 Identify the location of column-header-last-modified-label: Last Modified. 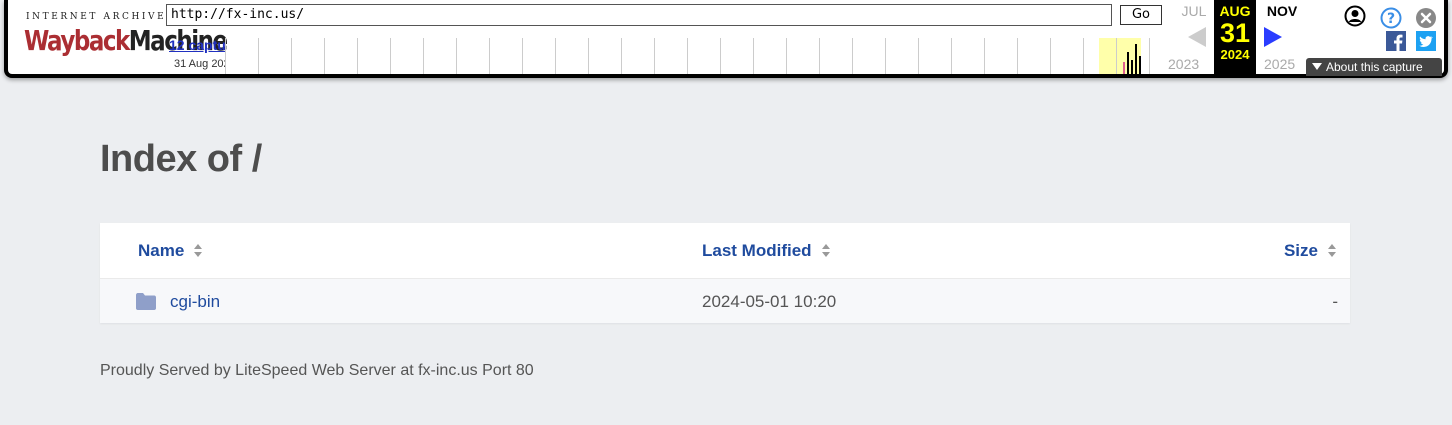
(757, 250).